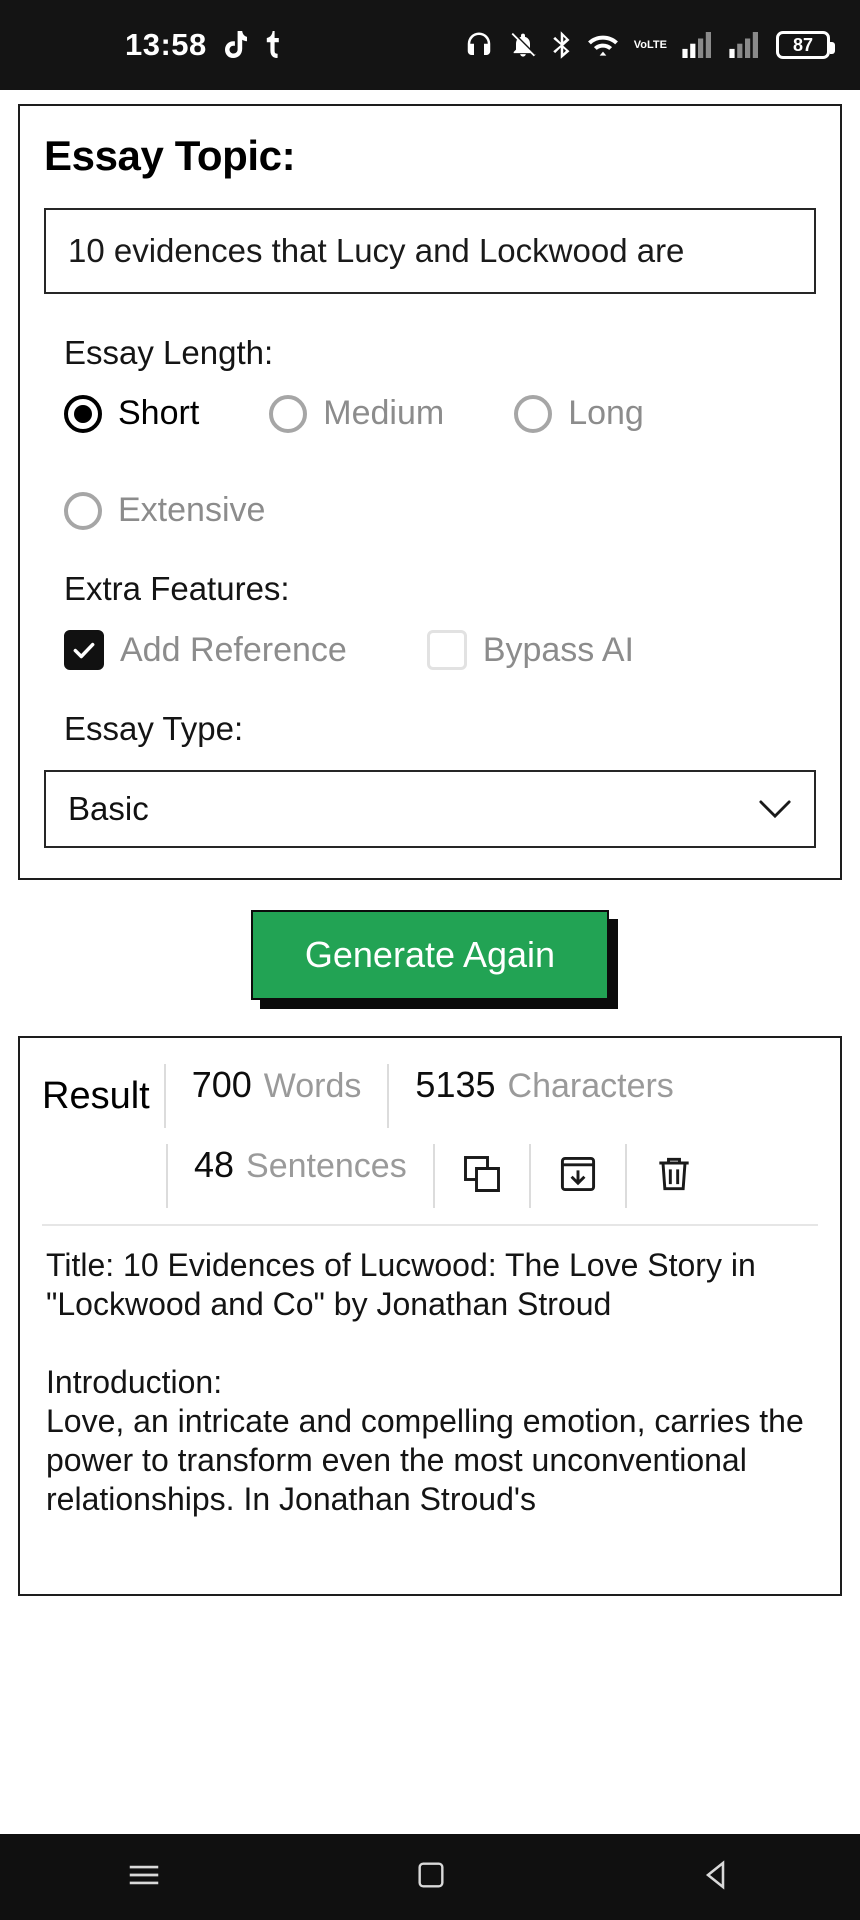 The width and height of the screenshot is (860, 1920). I want to click on delete-button, so click(672, 1176).